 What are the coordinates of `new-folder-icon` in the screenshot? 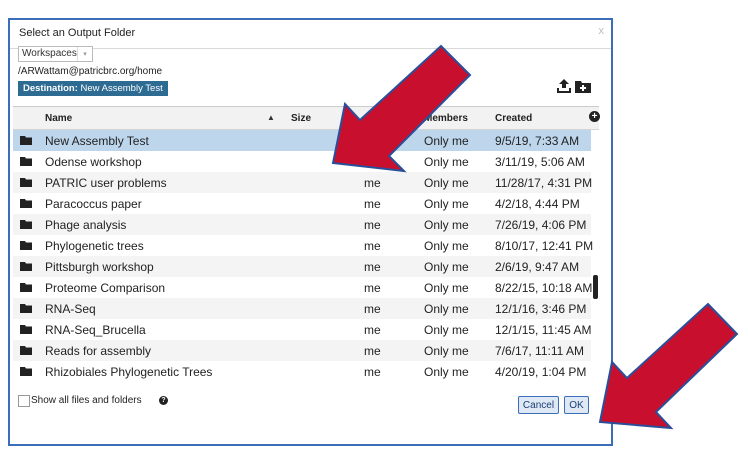 It's located at (583, 86).